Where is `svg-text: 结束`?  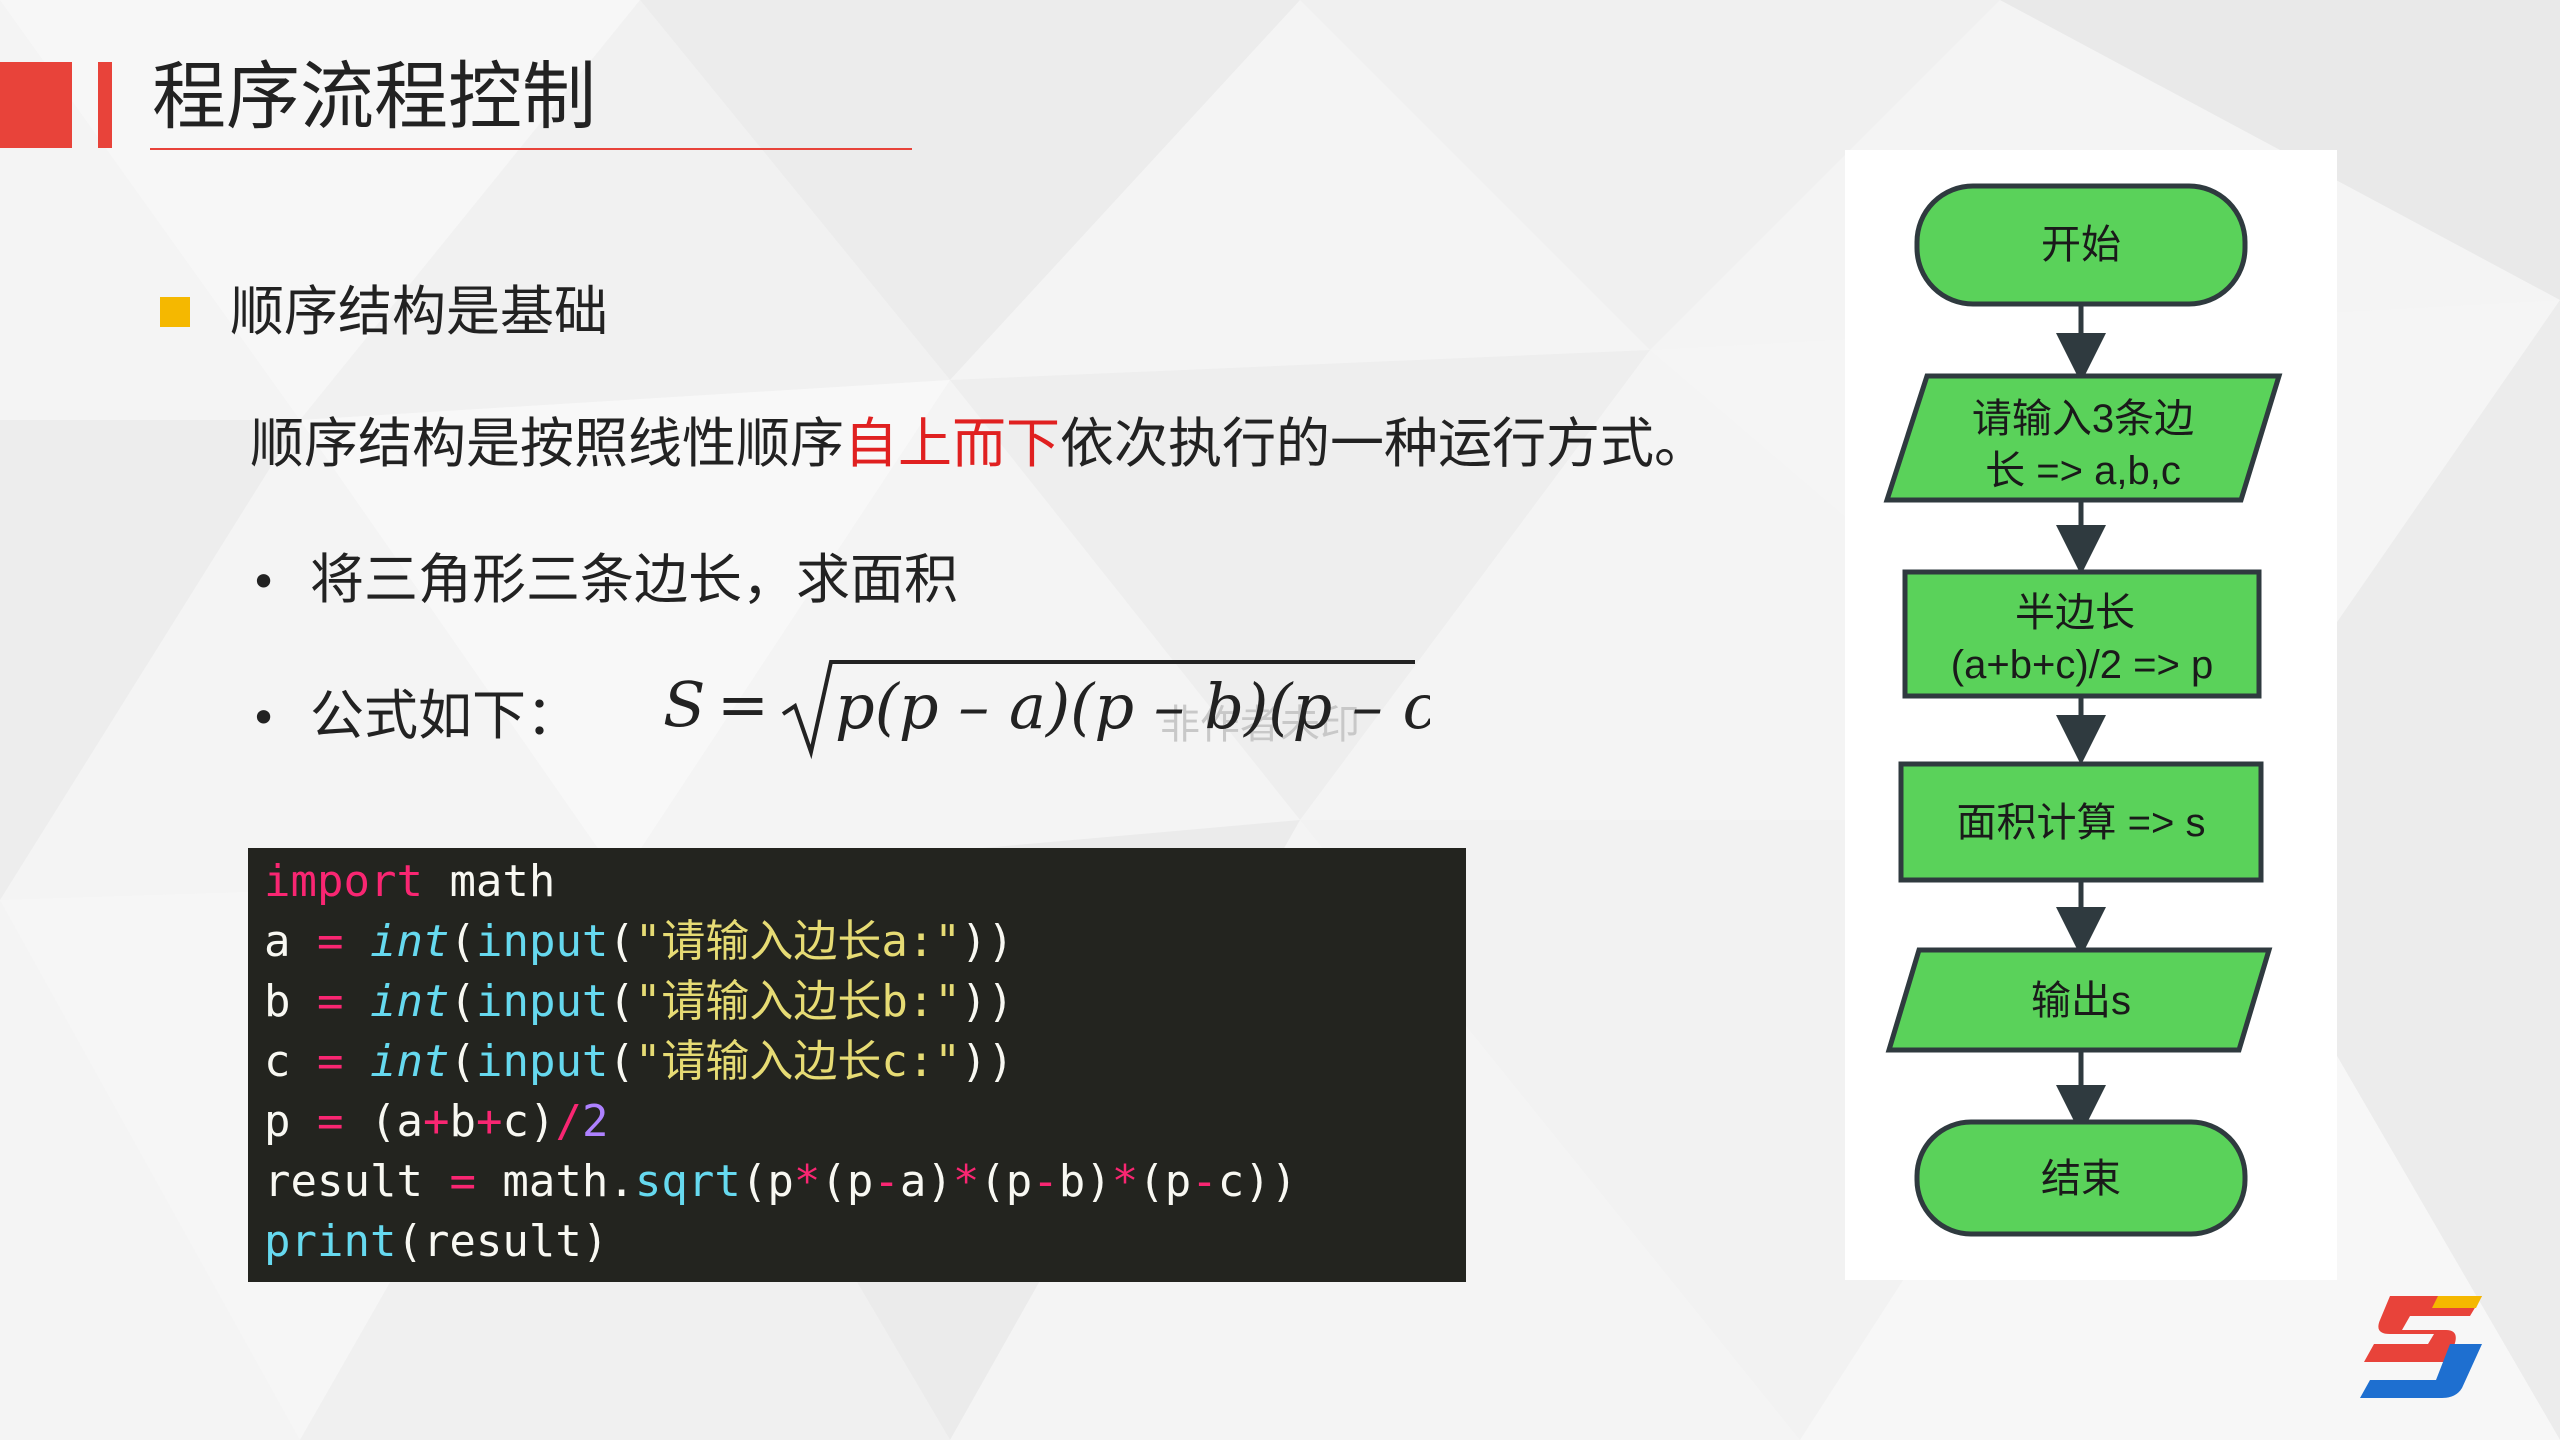
svg-text: 结束 is located at coordinates (2081, 1179).